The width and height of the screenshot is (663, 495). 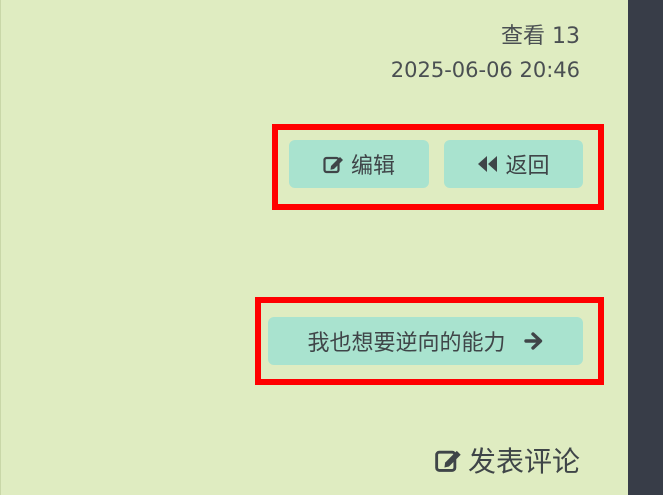 I want to click on next-post-button: 我也想要逆向的能力, so click(x=425, y=341).